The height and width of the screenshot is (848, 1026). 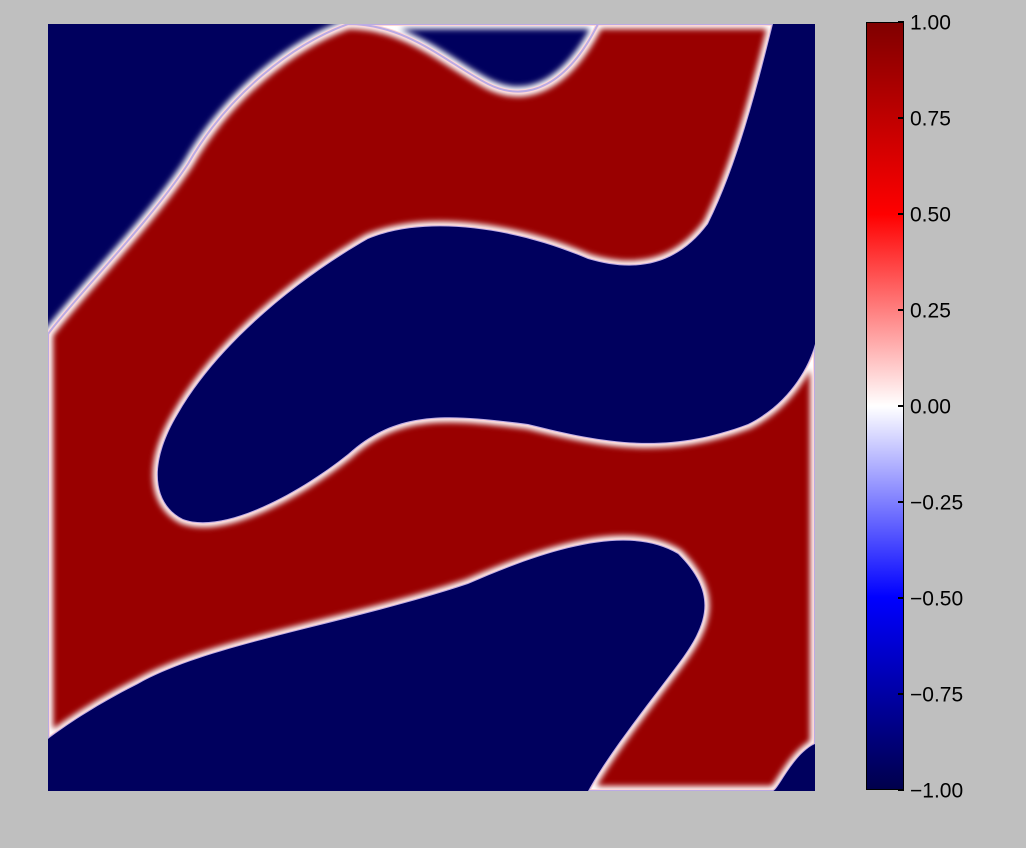 I want to click on colorbar-tick-label: 0.50, so click(x=930, y=215).